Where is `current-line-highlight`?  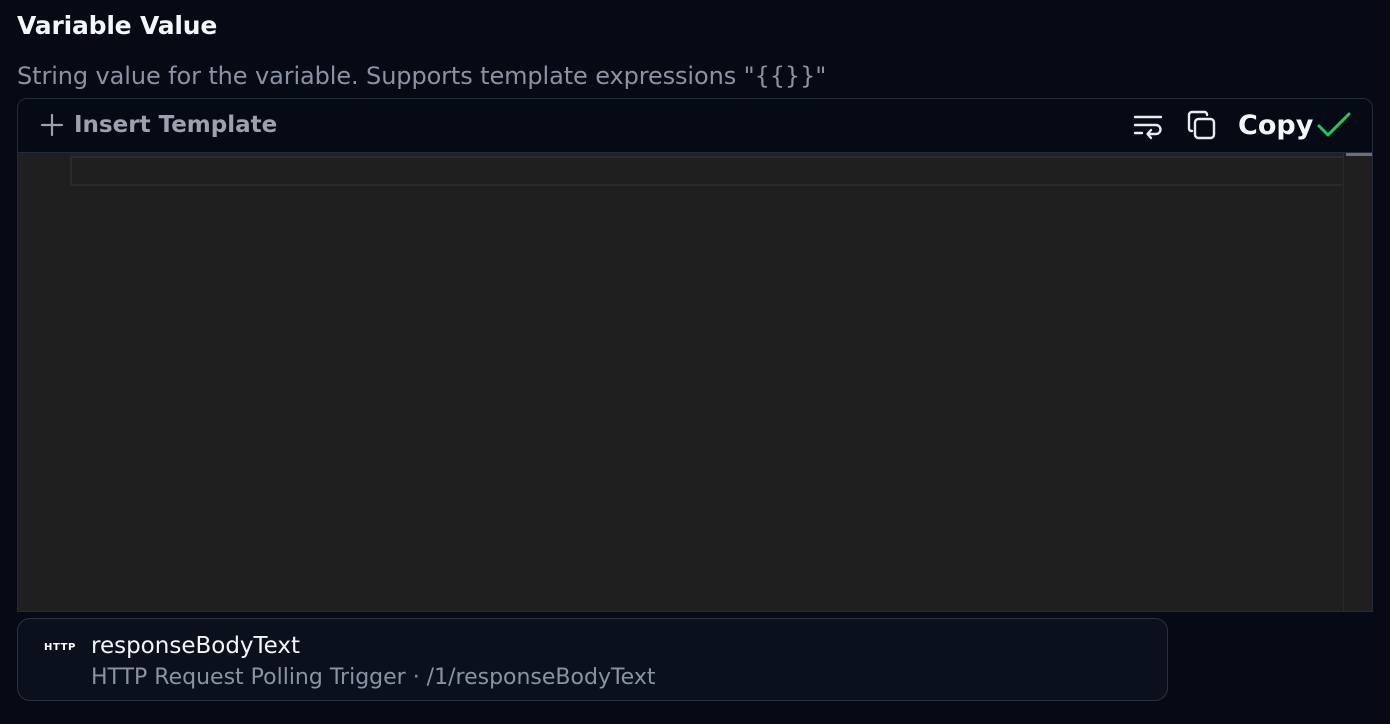
current-line-highlight is located at coordinates (719, 171).